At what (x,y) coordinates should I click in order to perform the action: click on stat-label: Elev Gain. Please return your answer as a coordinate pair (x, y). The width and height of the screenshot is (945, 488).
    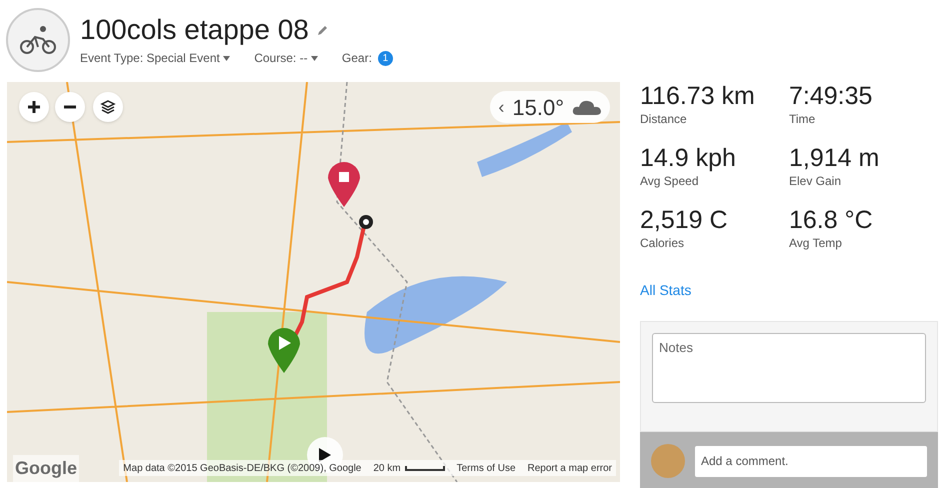
    Looking at the image, I should click on (815, 181).